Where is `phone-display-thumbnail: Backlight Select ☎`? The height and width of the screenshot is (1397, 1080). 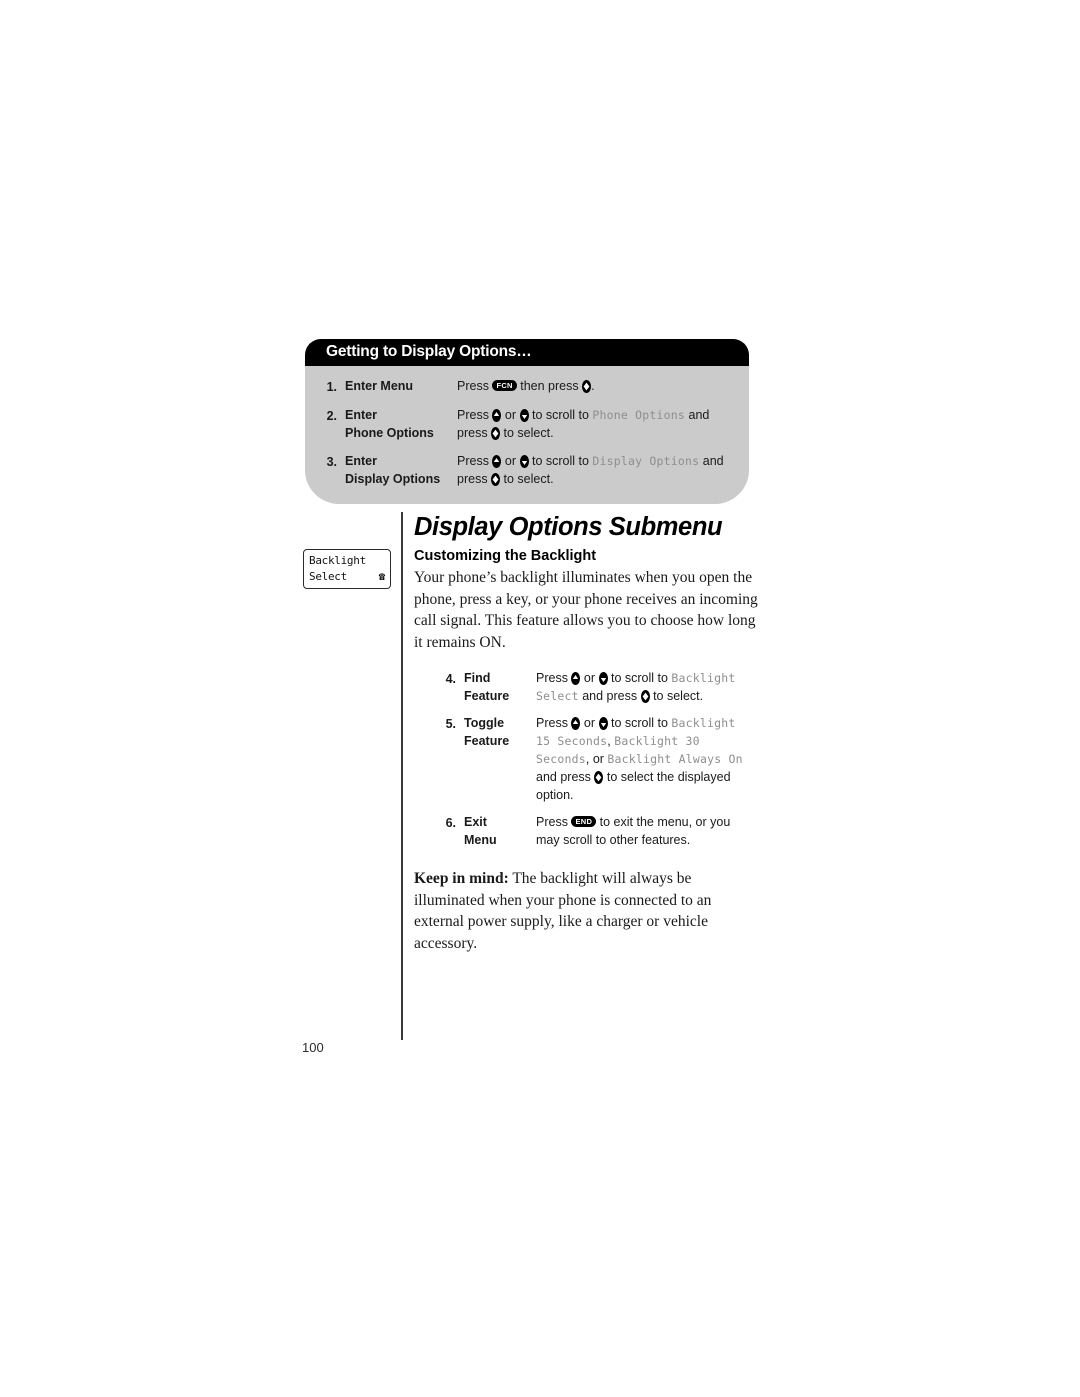 phone-display-thumbnail: Backlight Select ☎ is located at coordinates (347, 569).